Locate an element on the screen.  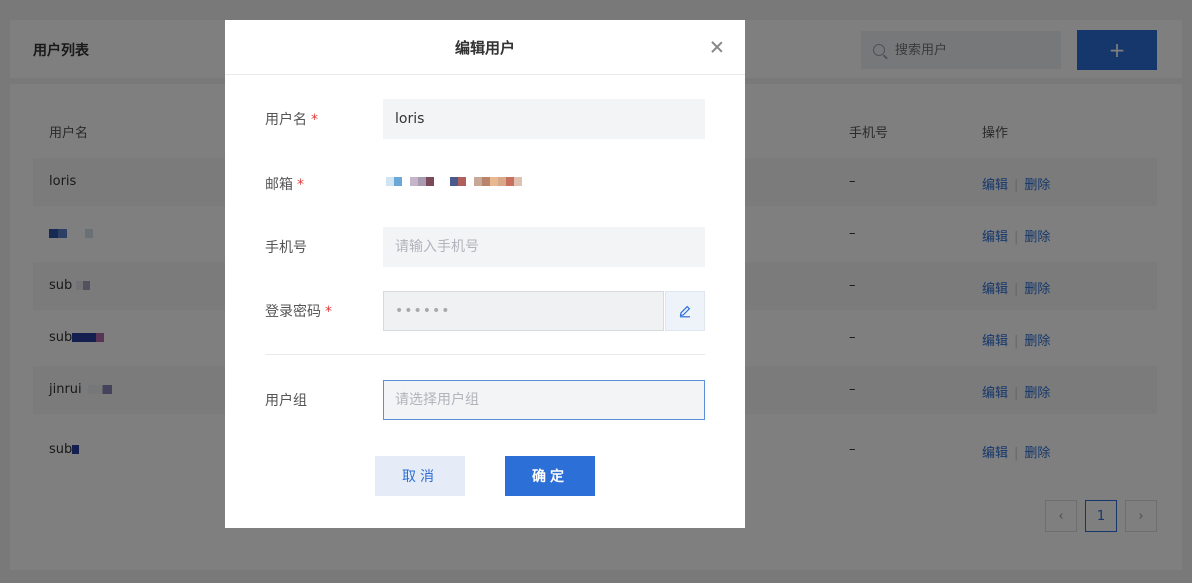
email-value-redacted is located at coordinates (456, 181).